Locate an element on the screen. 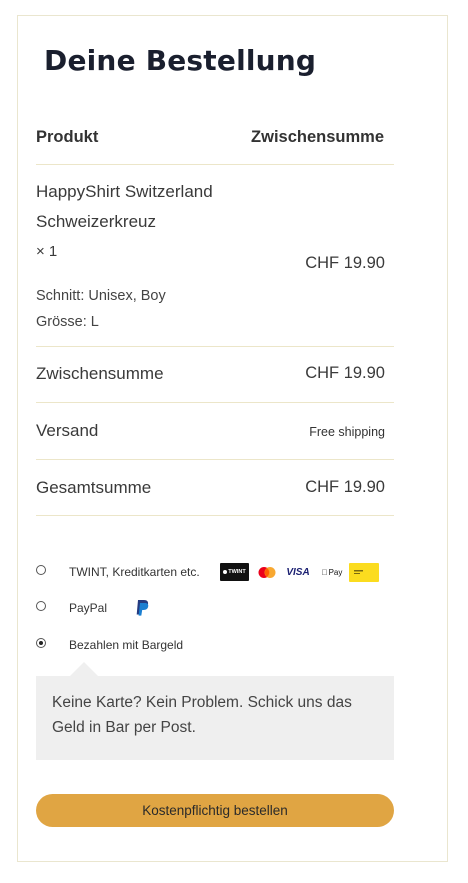 This screenshot has width=468, height=883. payment-radio-cash is located at coordinates (41, 643).